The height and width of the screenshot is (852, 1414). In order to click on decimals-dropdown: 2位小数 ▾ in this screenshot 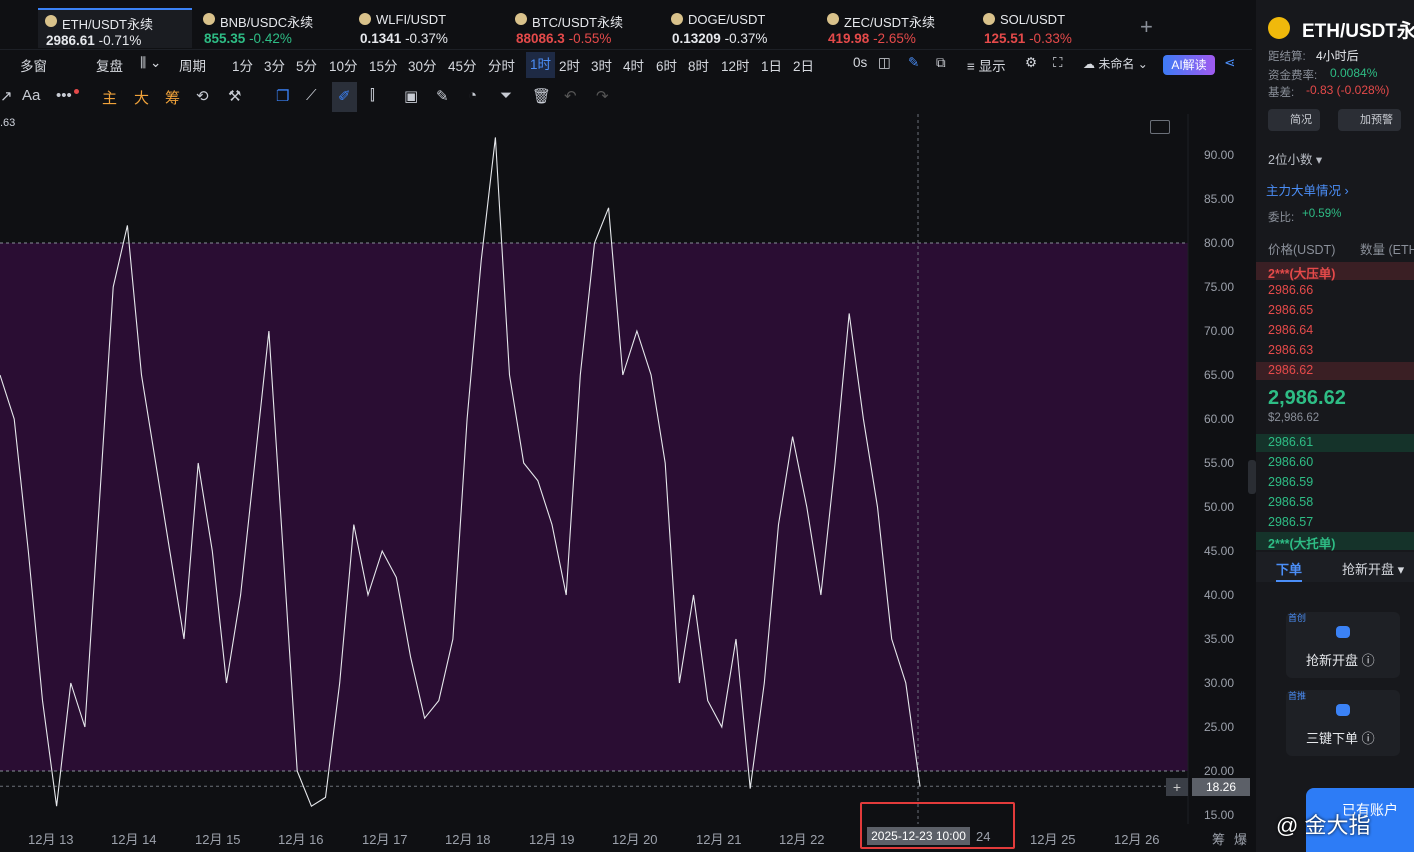, I will do `click(1295, 158)`.